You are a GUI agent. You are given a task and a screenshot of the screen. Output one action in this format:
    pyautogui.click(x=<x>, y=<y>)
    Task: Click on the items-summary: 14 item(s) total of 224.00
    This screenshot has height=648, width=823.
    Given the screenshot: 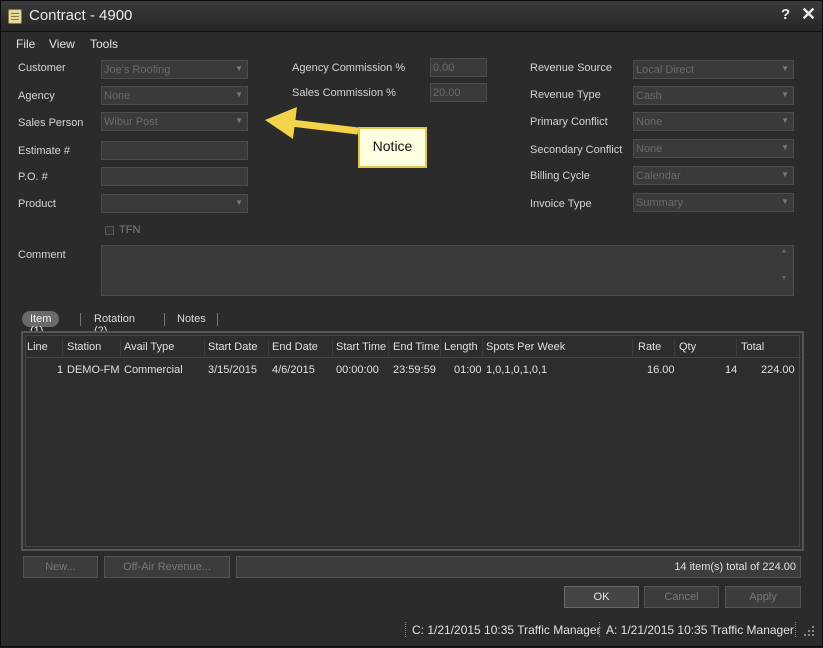 What is the action you would take?
    pyautogui.click(x=518, y=567)
    